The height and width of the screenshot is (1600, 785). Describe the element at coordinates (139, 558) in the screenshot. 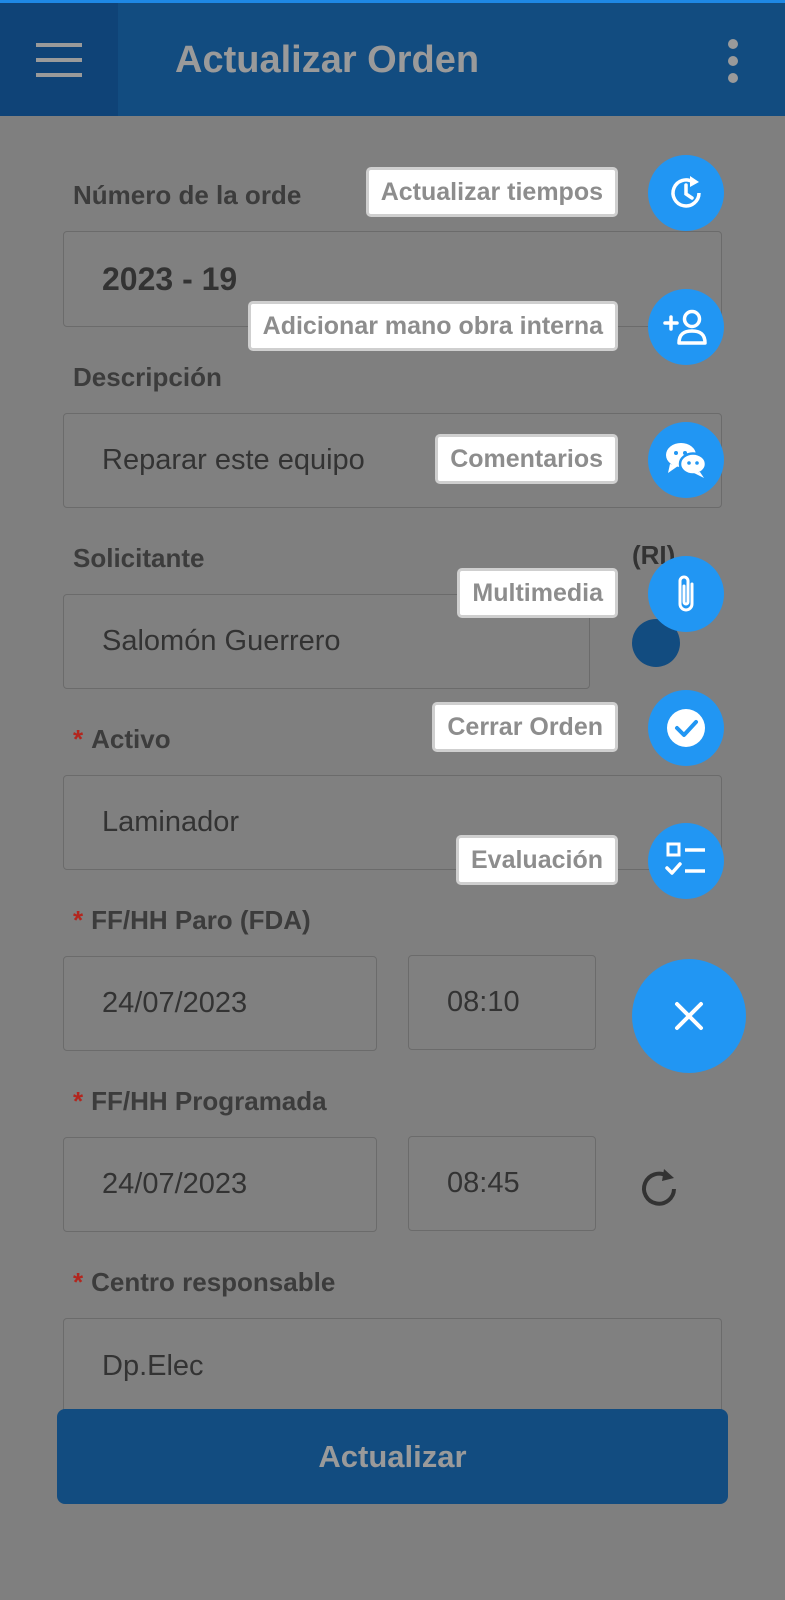

I see `requester-label: Solicitante` at that location.